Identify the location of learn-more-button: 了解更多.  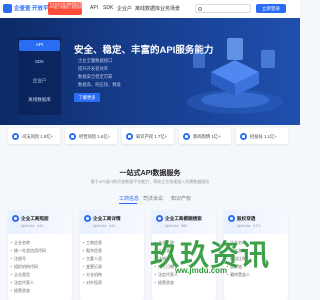
(87, 97).